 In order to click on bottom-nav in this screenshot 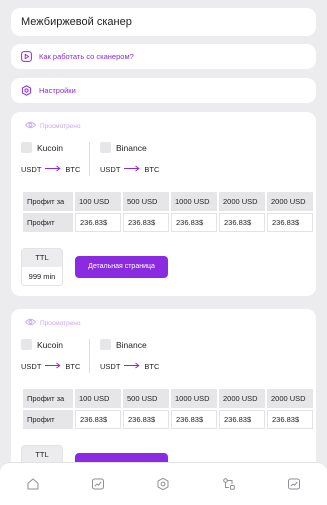, I will do `click(163, 483)`.